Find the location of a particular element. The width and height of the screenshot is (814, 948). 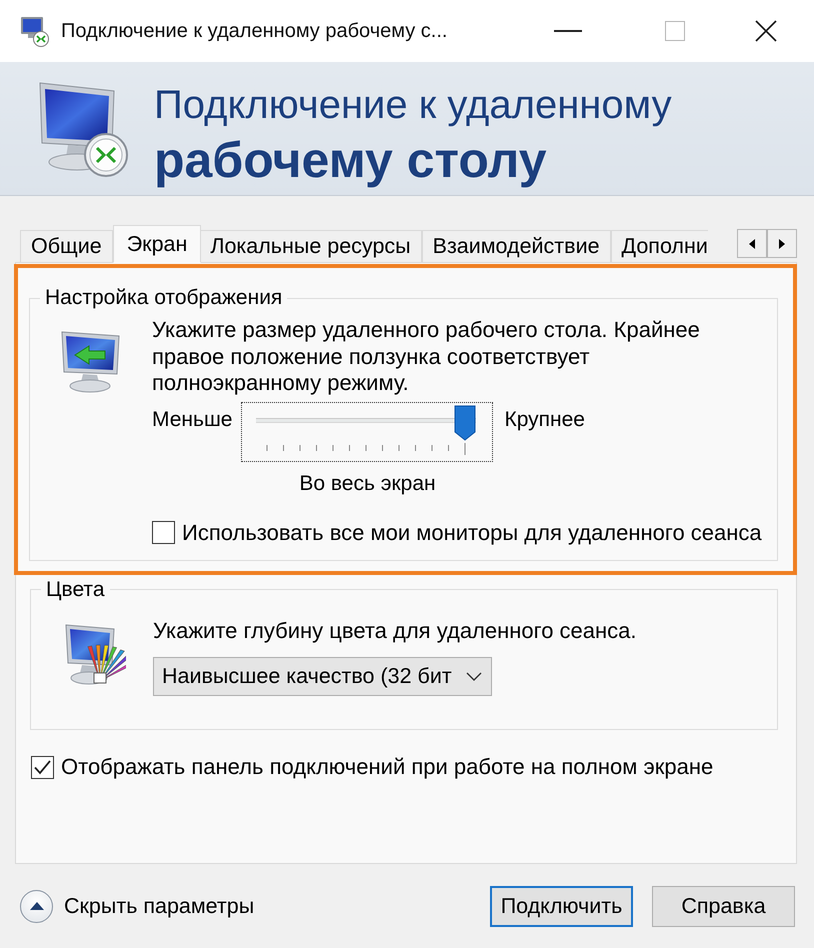

slider-max-label: Крупнее is located at coordinates (544, 419).